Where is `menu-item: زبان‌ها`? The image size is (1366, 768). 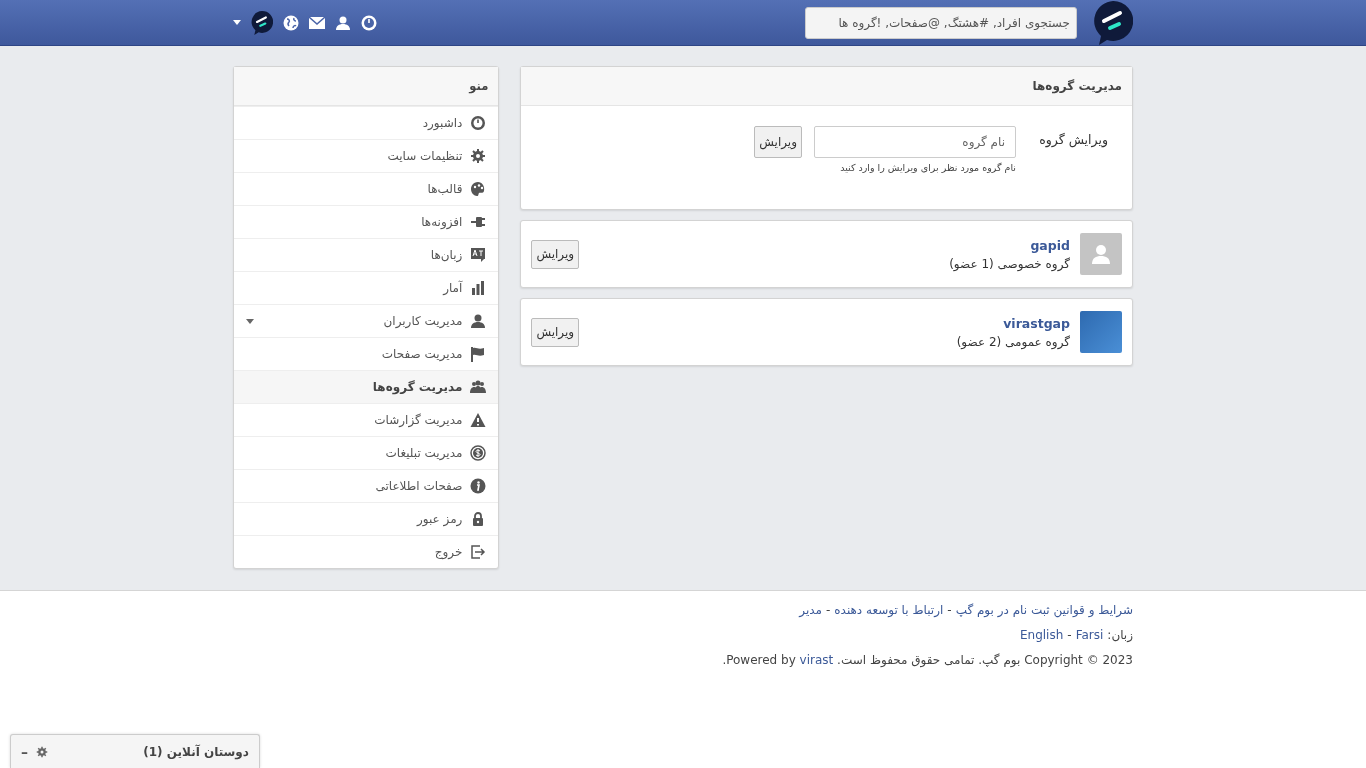 menu-item: زبان‌ها is located at coordinates (366, 254).